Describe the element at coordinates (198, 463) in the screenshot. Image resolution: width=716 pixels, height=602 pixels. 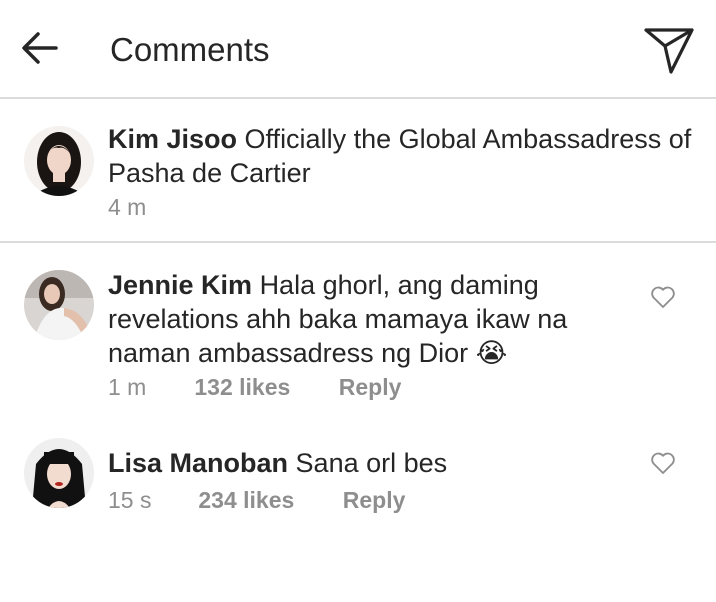
I see `comment-username: Lisa Manoban` at that location.